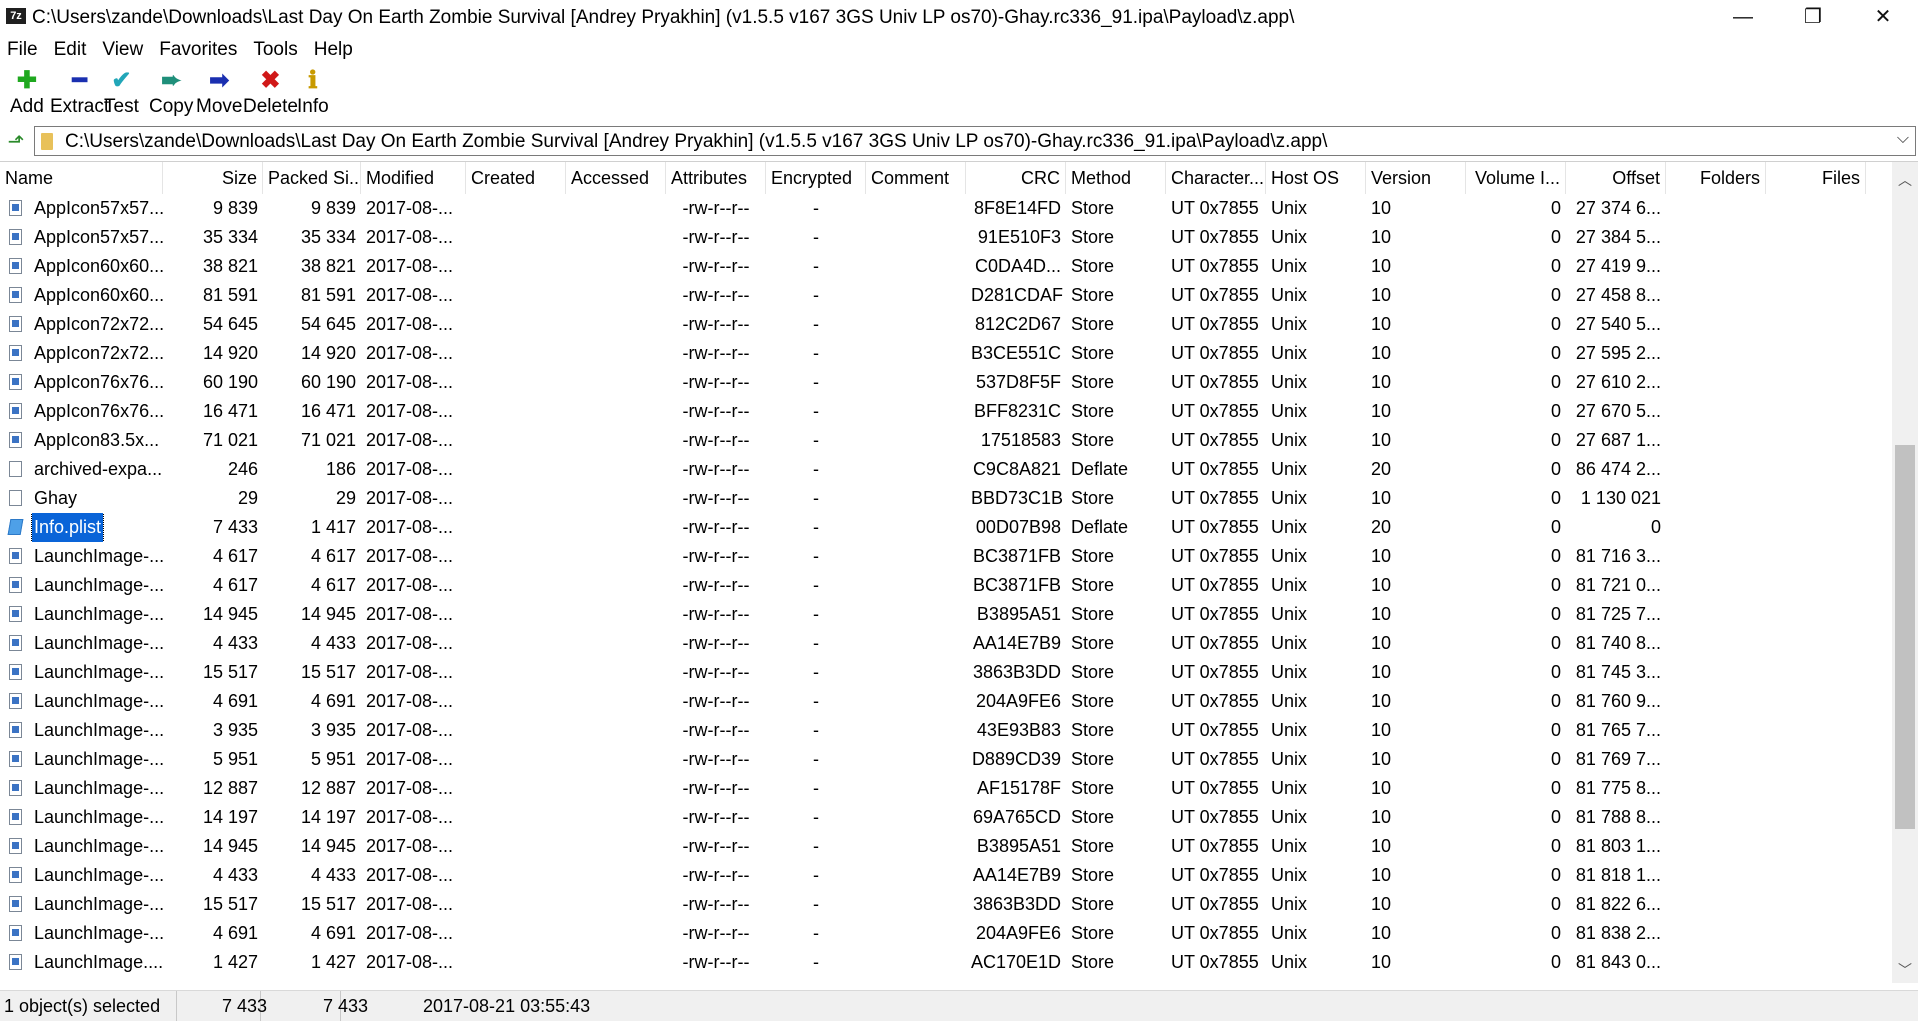 This screenshot has width=1918, height=1021. What do you see at coordinates (1416, 178) in the screenshot?
I see `column-header-version: Version` at bounding box center [1416, 178].